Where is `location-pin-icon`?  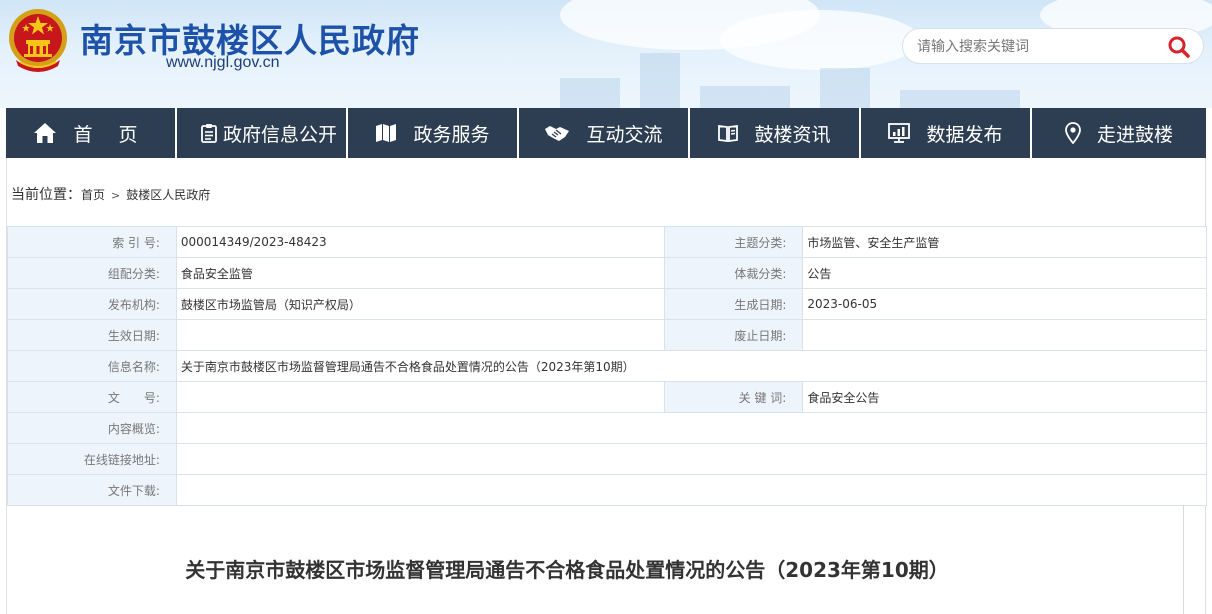 location-pin-icon is located at coordinates (1073, 133).